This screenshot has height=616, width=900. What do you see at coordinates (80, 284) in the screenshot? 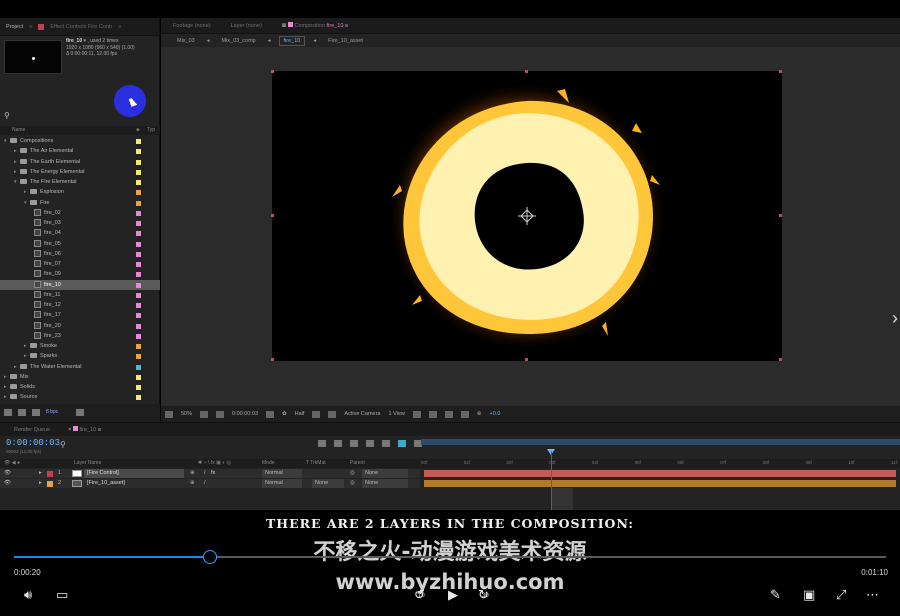
I see `project-composition: fire_10` at bounding box center [80, 284].